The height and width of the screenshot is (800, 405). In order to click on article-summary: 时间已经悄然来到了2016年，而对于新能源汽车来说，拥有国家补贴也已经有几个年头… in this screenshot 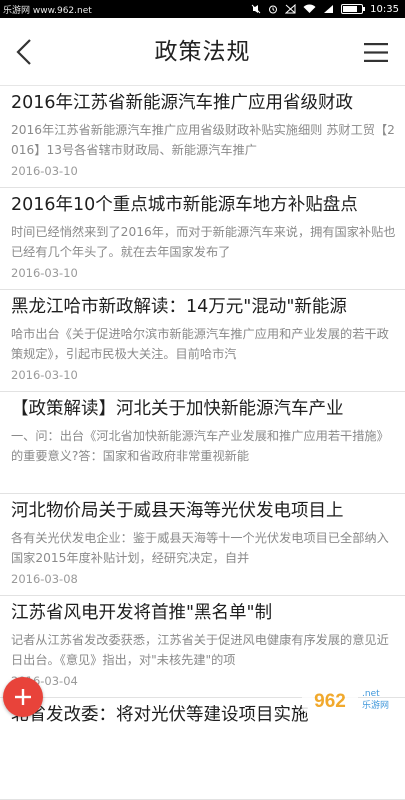, I will do `click(203, 242)`.